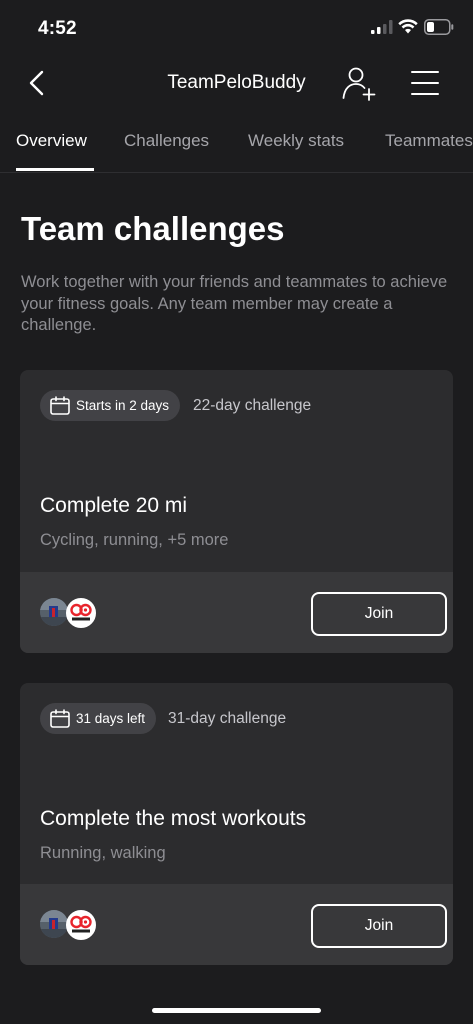 The width and height of the screenshot is (473, 1024). Describe the element at coordinates (111, 718) in the screenshot. I see `challenge-status-text: 31 days left` at that location.